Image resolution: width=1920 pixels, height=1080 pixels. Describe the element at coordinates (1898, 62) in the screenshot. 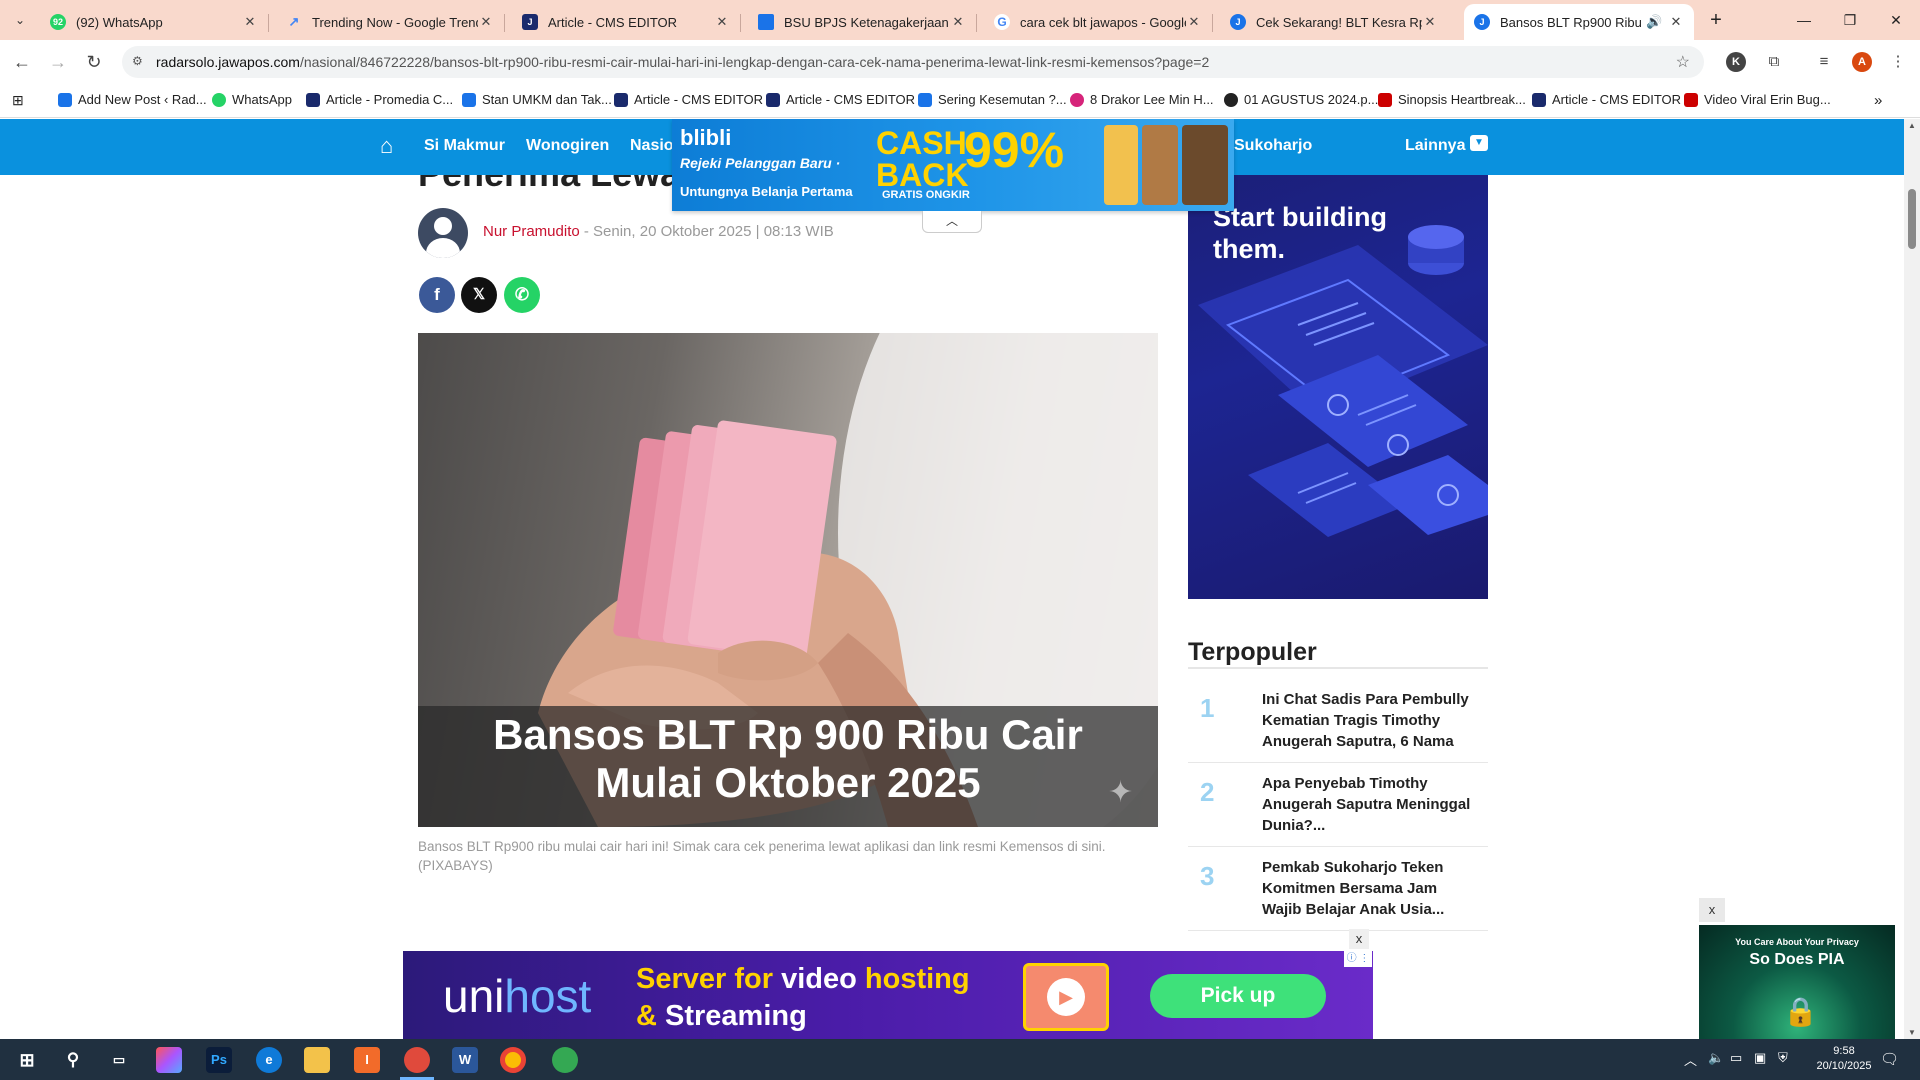

I see `menu-icon: ⋮` at that location.